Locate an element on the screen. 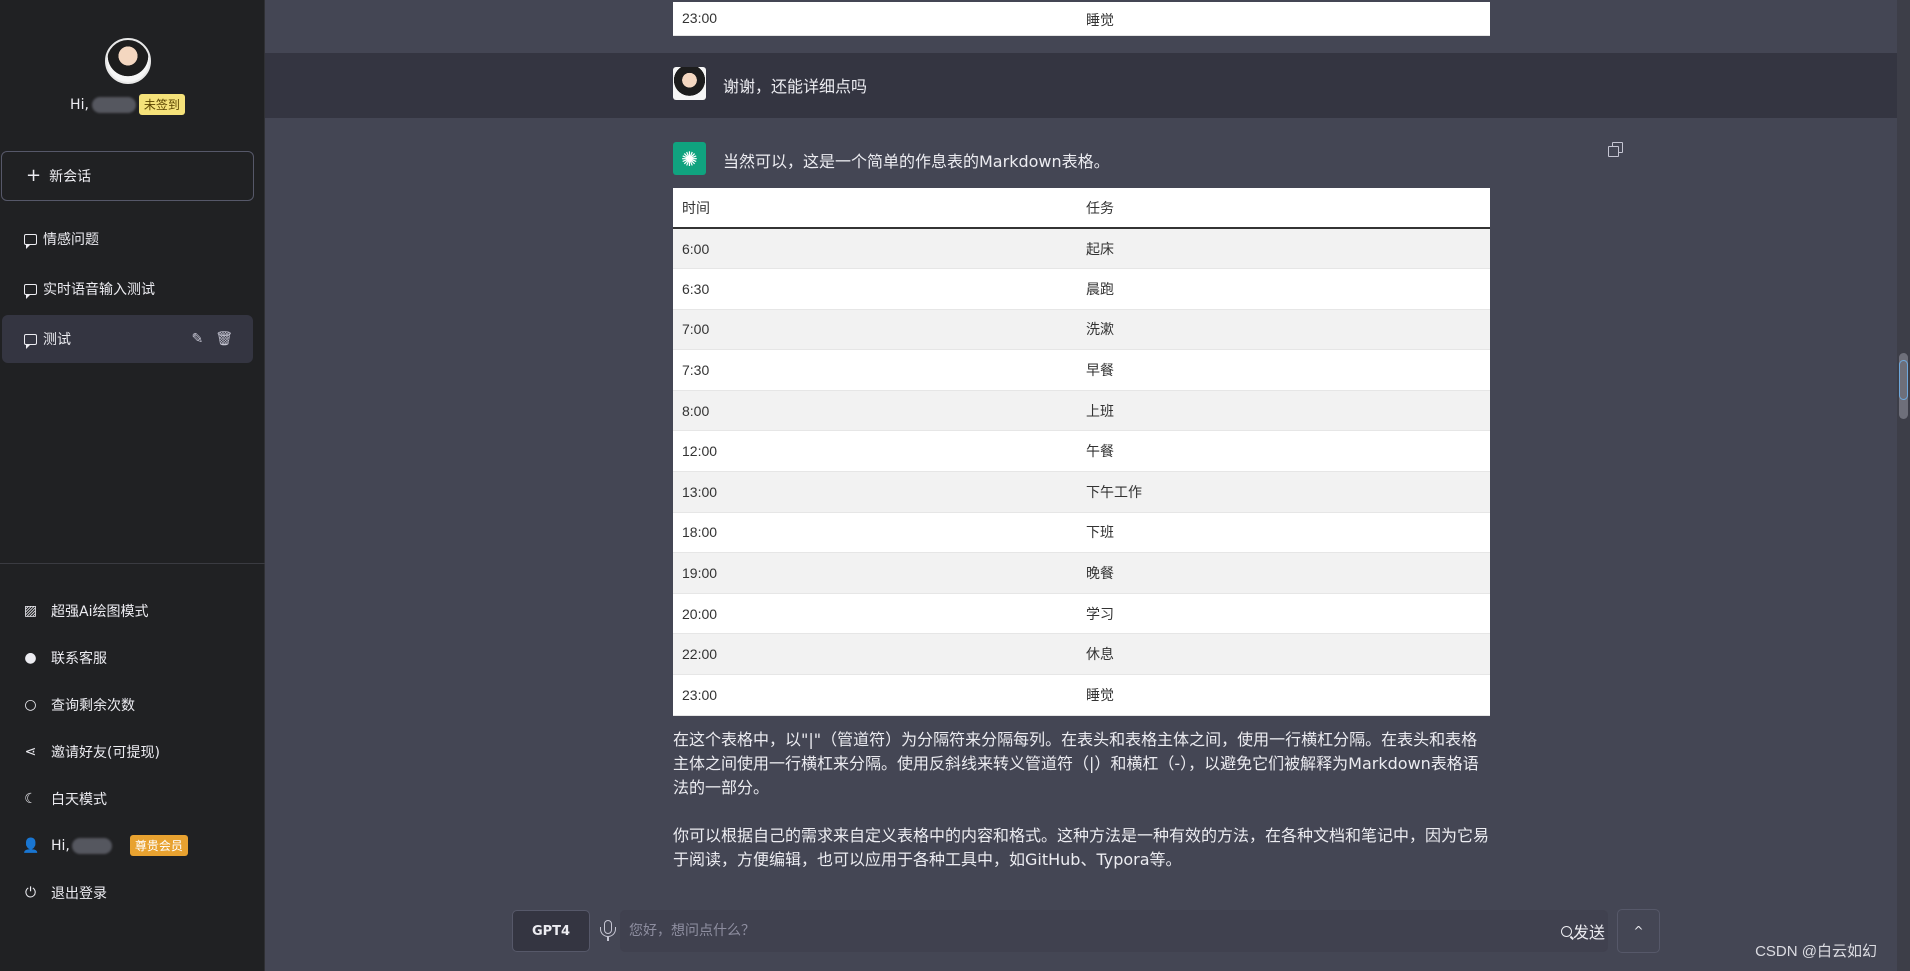 Image resolution: width=1910 pixels, height=971 pixels. menu-label: 联系客服 is located at coordinates (79, 658).